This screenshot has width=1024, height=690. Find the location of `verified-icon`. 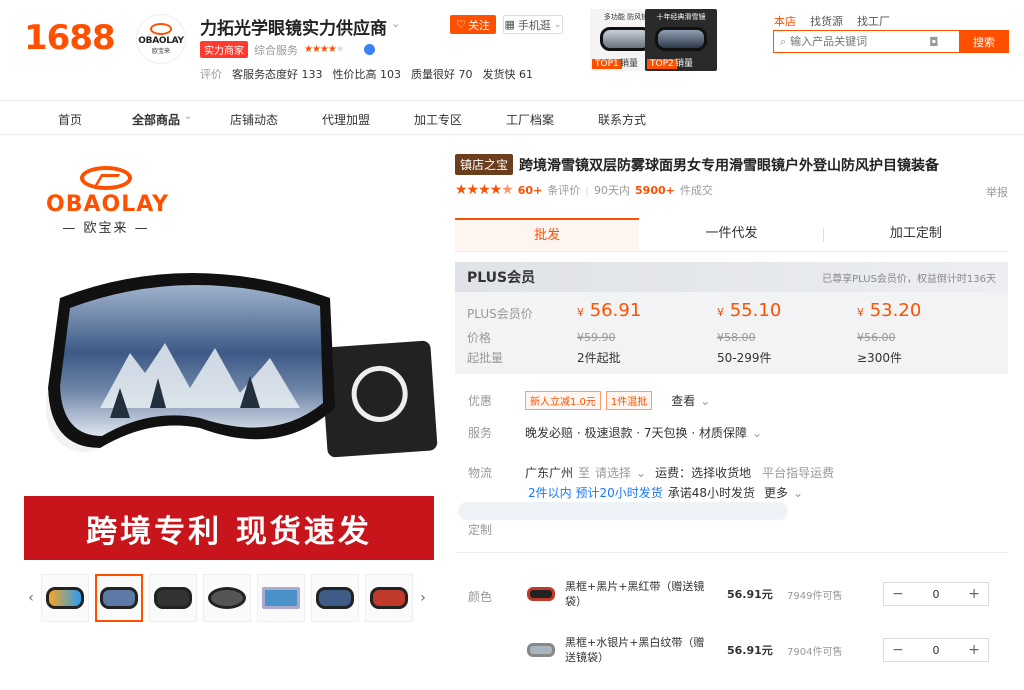

verified-icon is located at coordinates (369, 49).